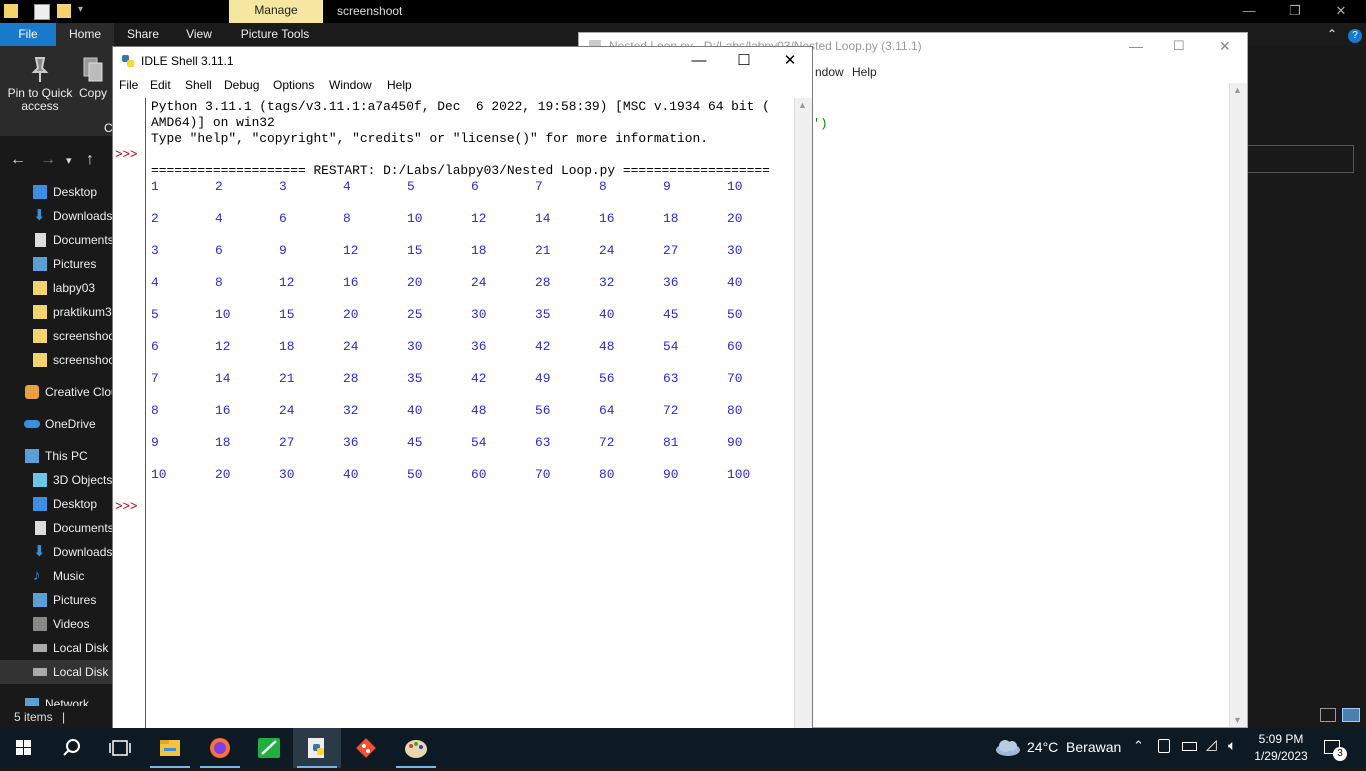 The height and width of the screenshot is (771, 1366). I want to click on menu-edit: Edit, so click(160, 85).